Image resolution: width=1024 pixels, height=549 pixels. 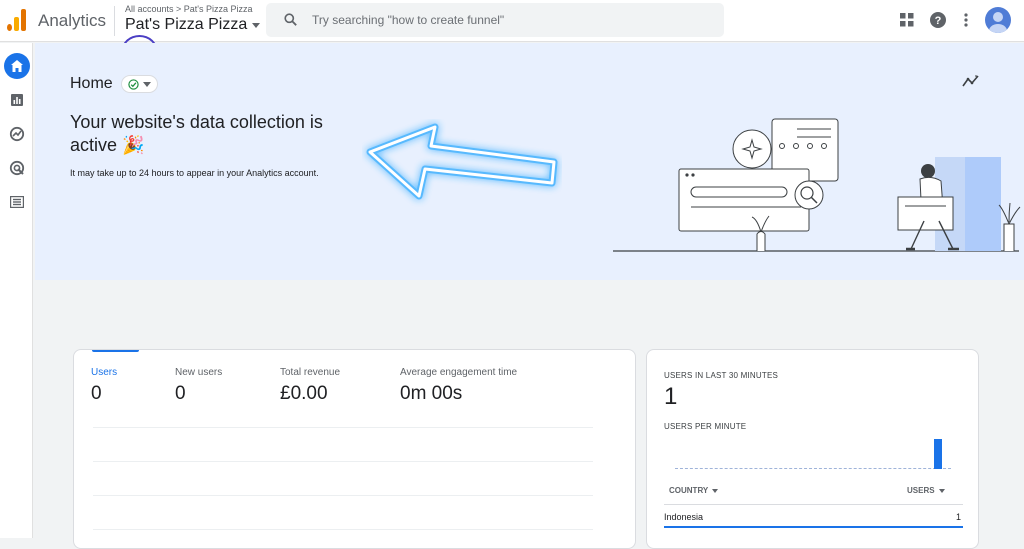 I want to click on active-tab-indicator, so click(x=115, y=351).